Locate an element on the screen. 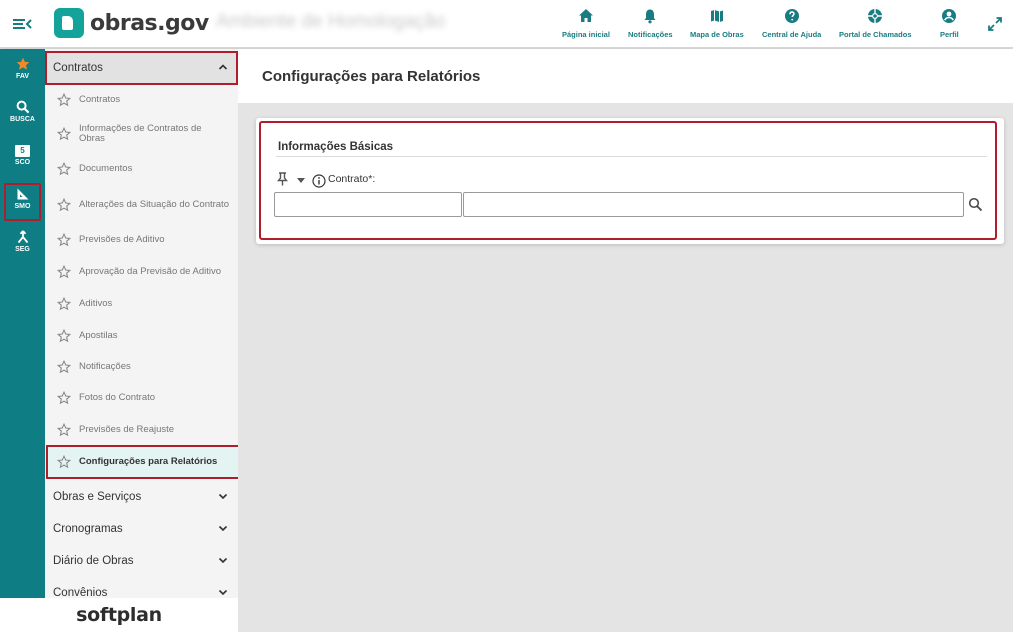 The image size is (1013, 632). help-icon is located at coordinates (791, 16).